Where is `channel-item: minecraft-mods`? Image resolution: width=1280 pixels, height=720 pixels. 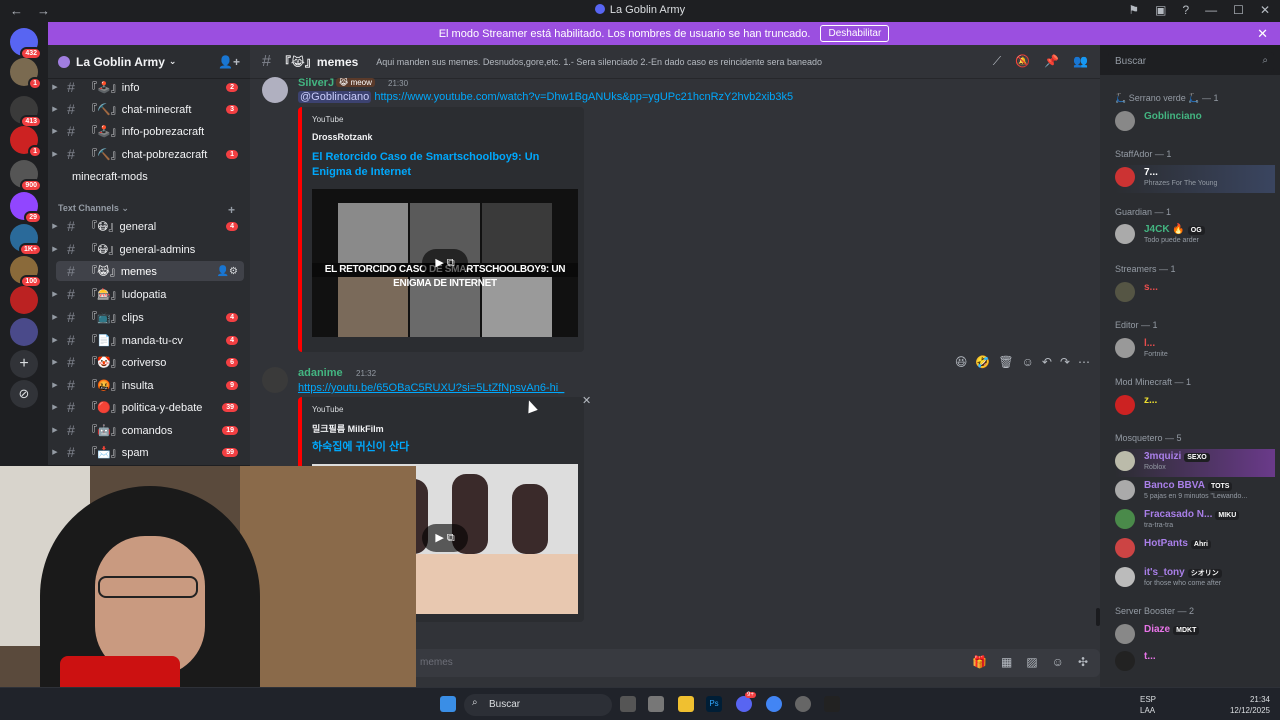 channel-item: minecraft-mods is located at coordinates (149, 177).